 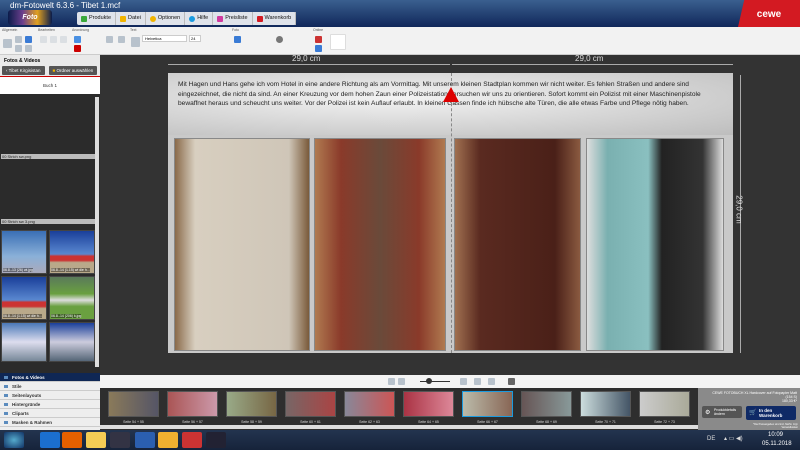 What do you see at coordinates (195, 38) in the screenshot?
I see `font-size-select: 24` at bounding box center [195, 38].